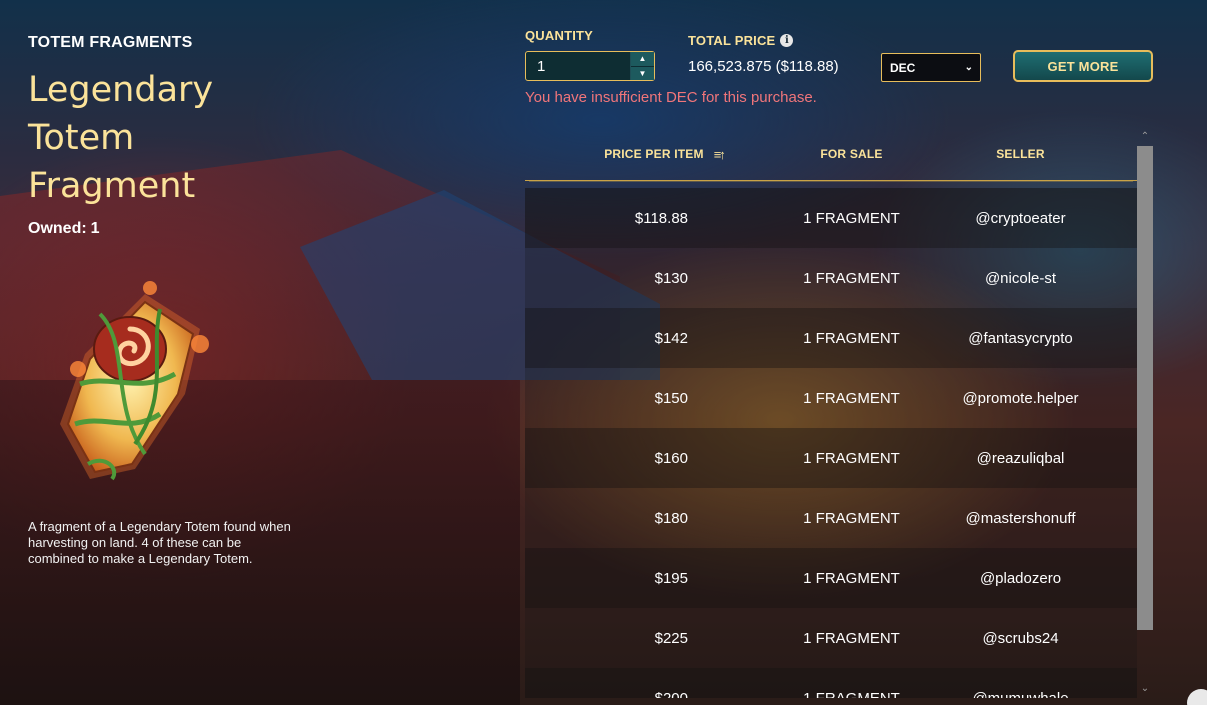 This screenshot has width=1207, height=705. I want to click on row-price: $130, so click(671, 278).